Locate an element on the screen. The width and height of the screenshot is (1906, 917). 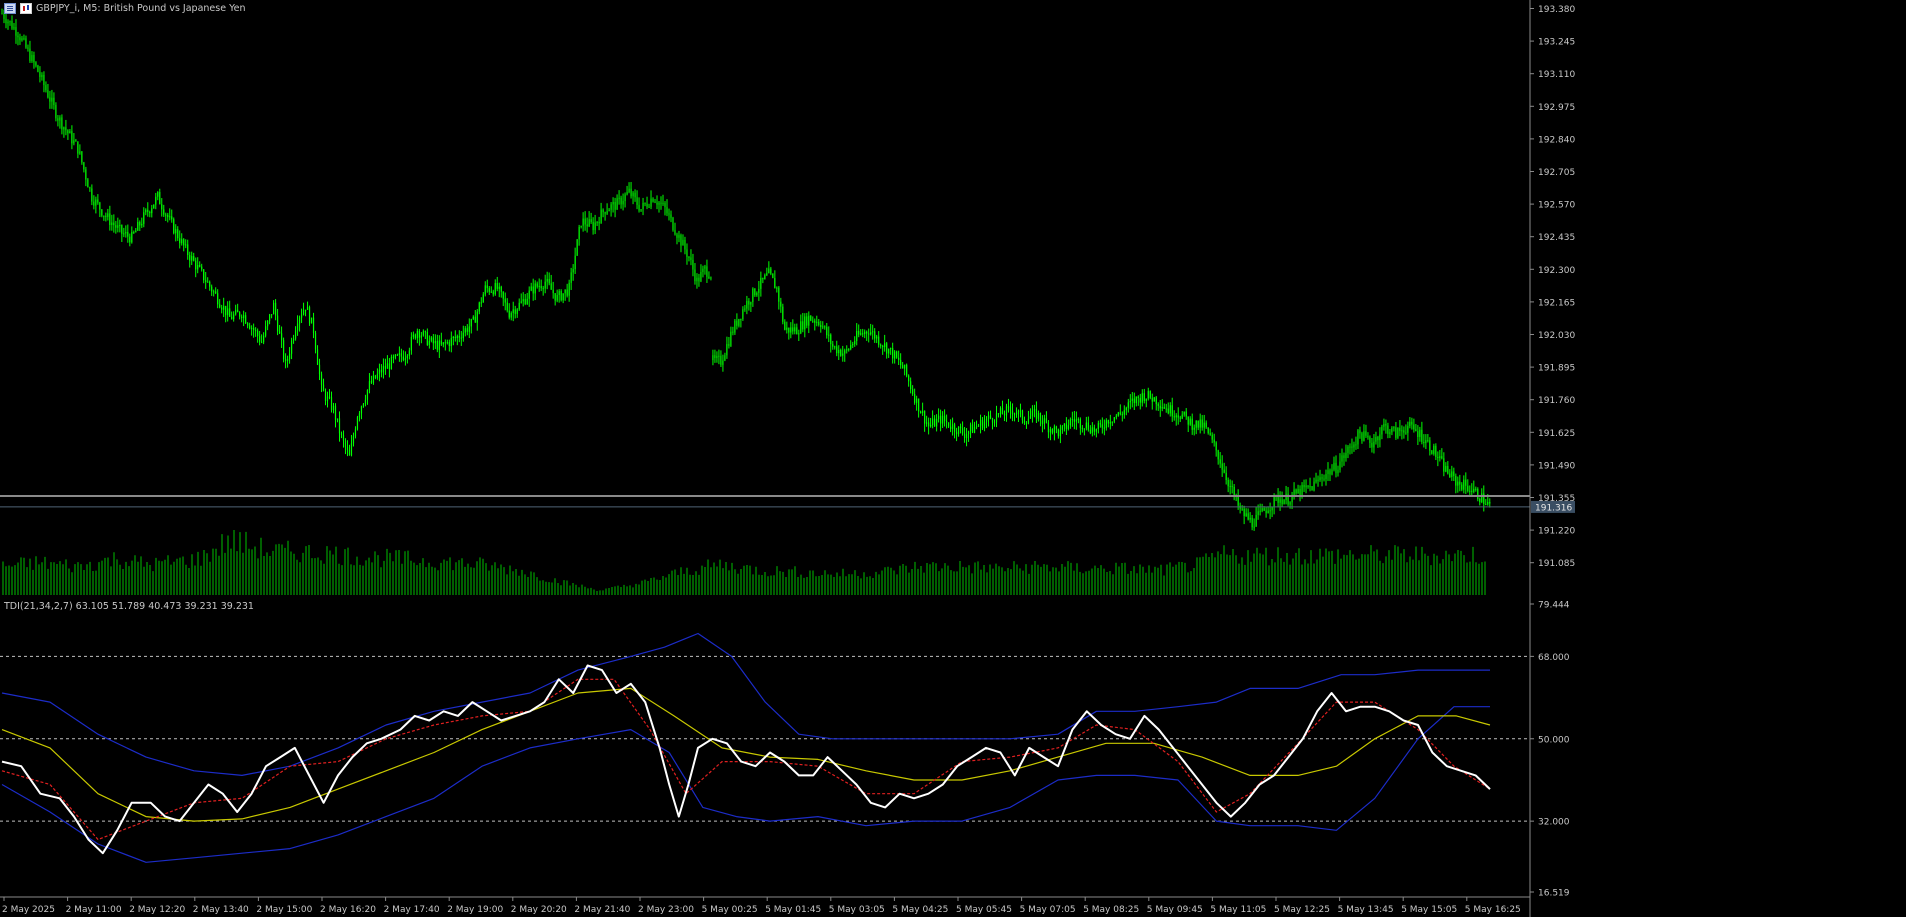
price-tick-label: 192.435 is located at coordinates (1556, 238).